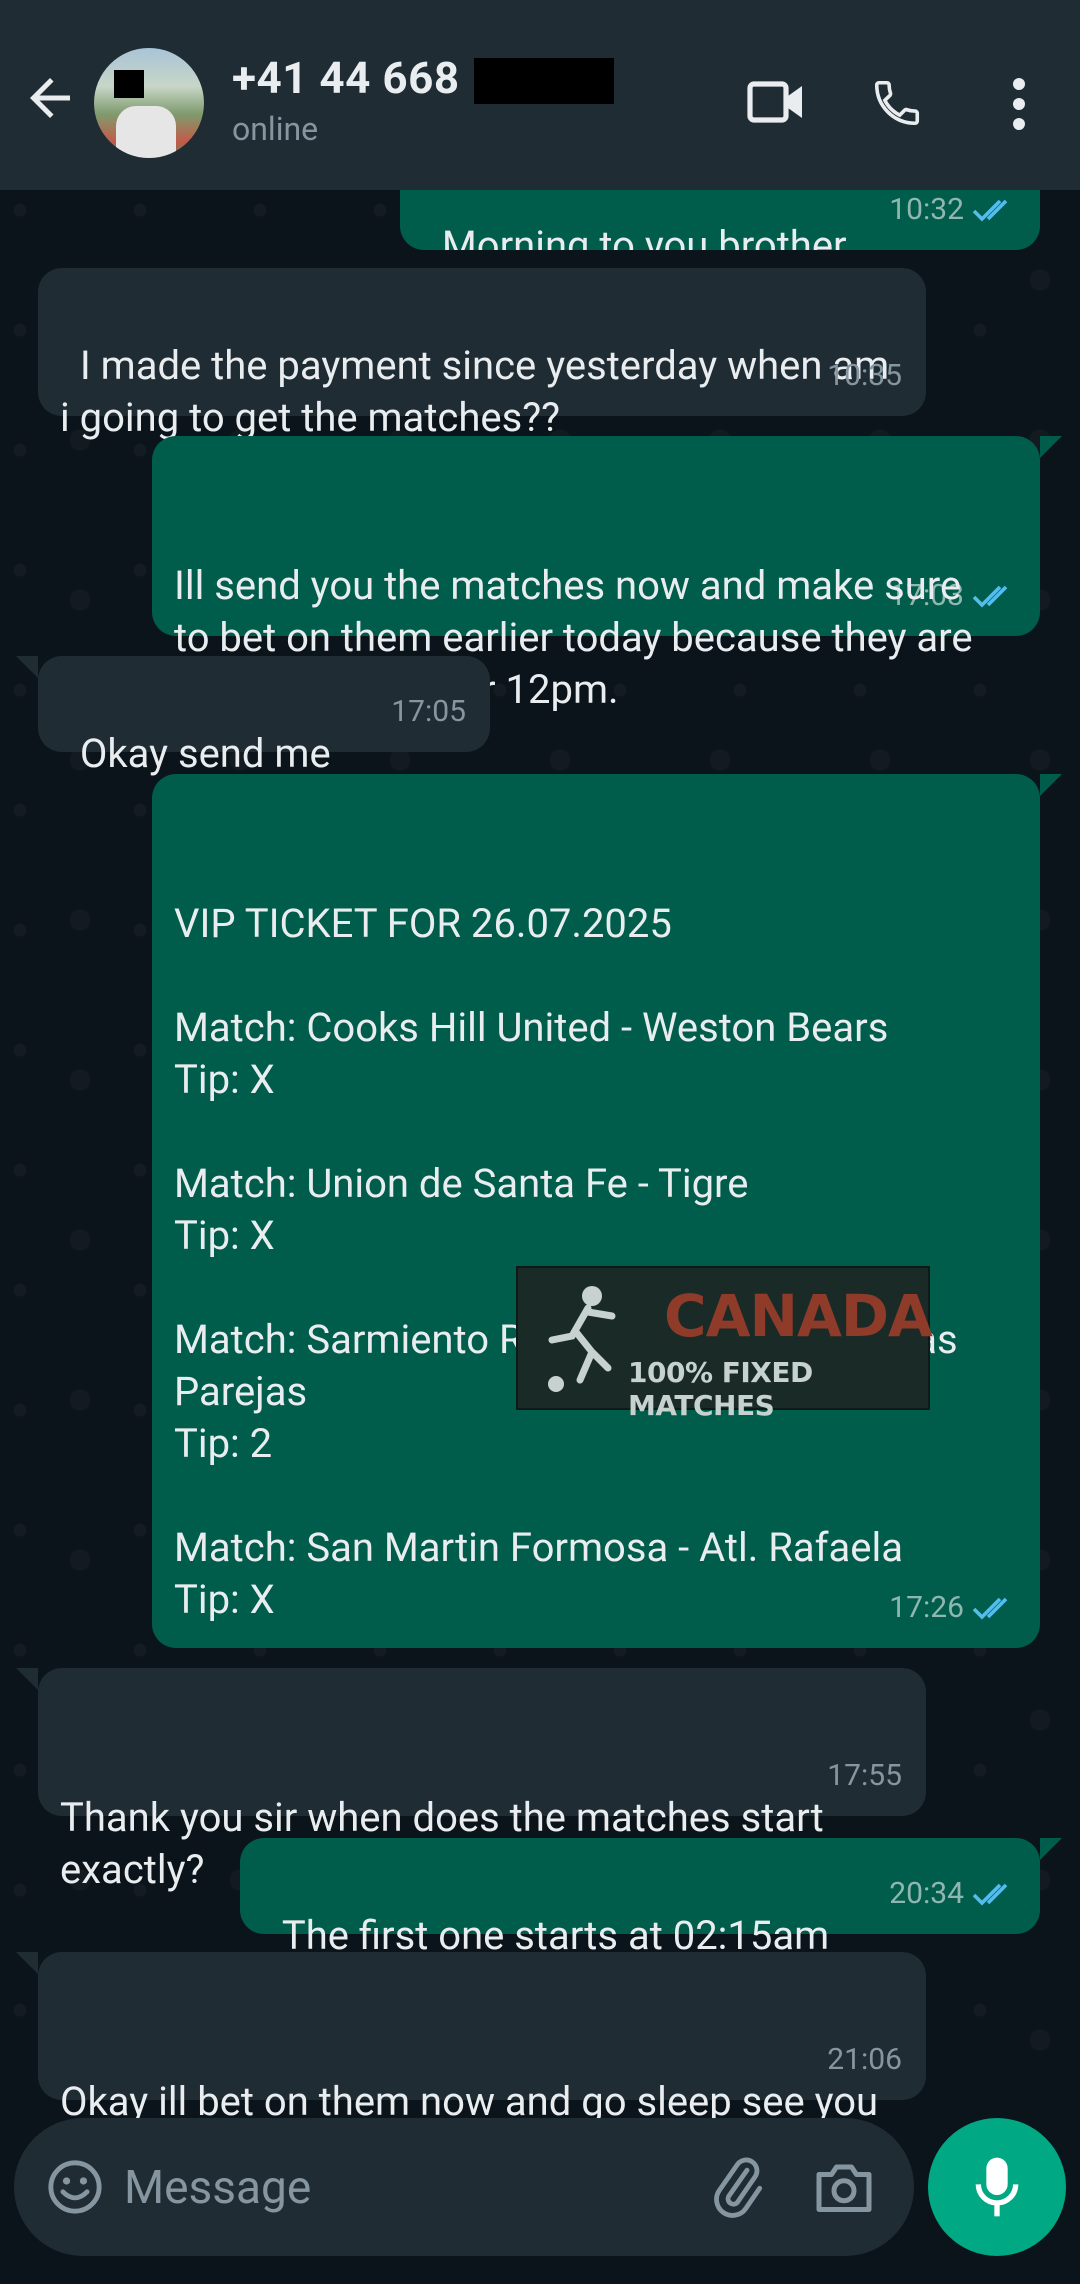 This screenshot has height=2284, width=1080. I want to click on message-meta: 17:55, so click(864, 1776).